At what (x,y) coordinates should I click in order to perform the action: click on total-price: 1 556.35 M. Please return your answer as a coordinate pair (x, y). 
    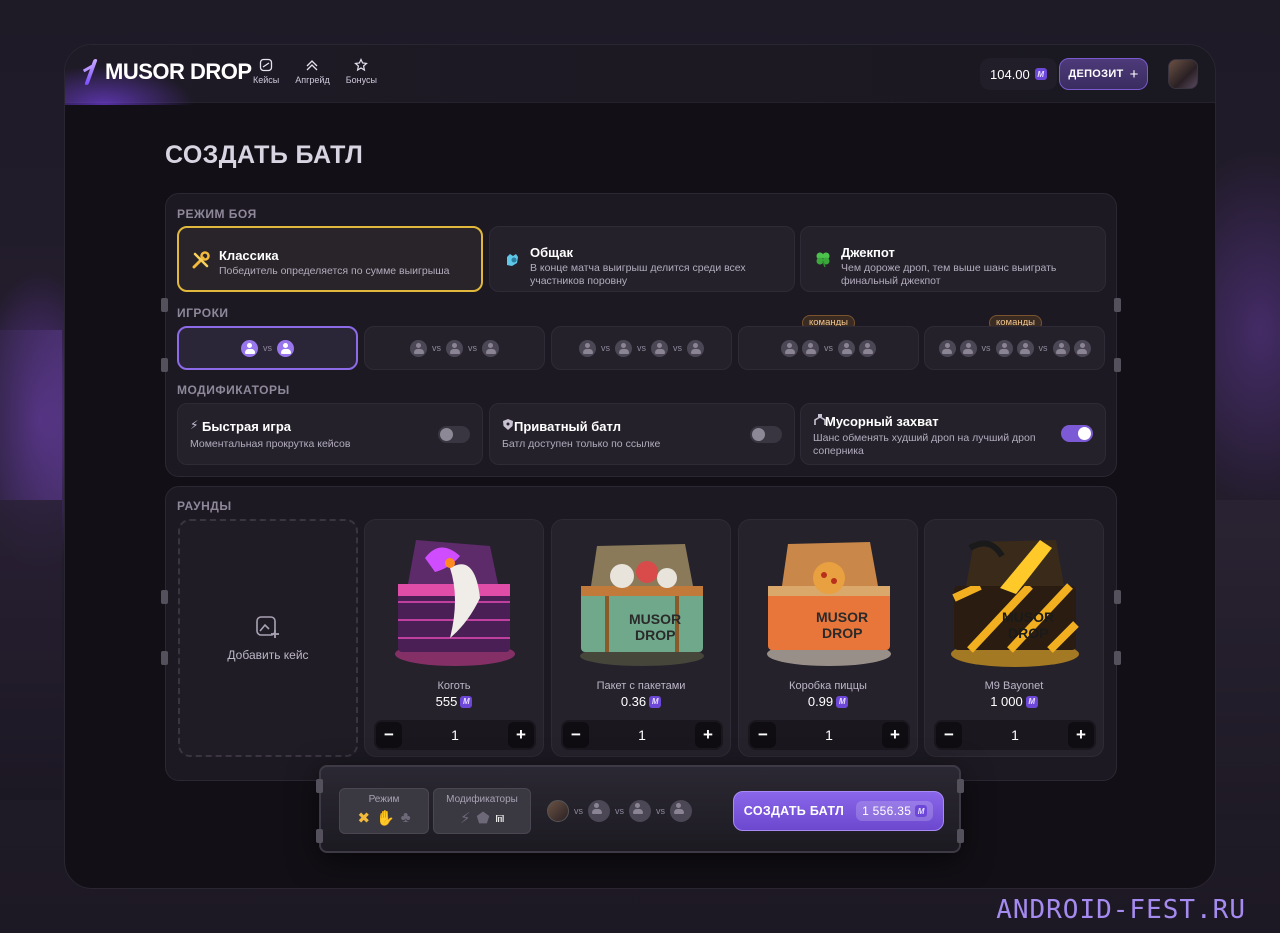
    Looking at the image, I should click on (895, 811).